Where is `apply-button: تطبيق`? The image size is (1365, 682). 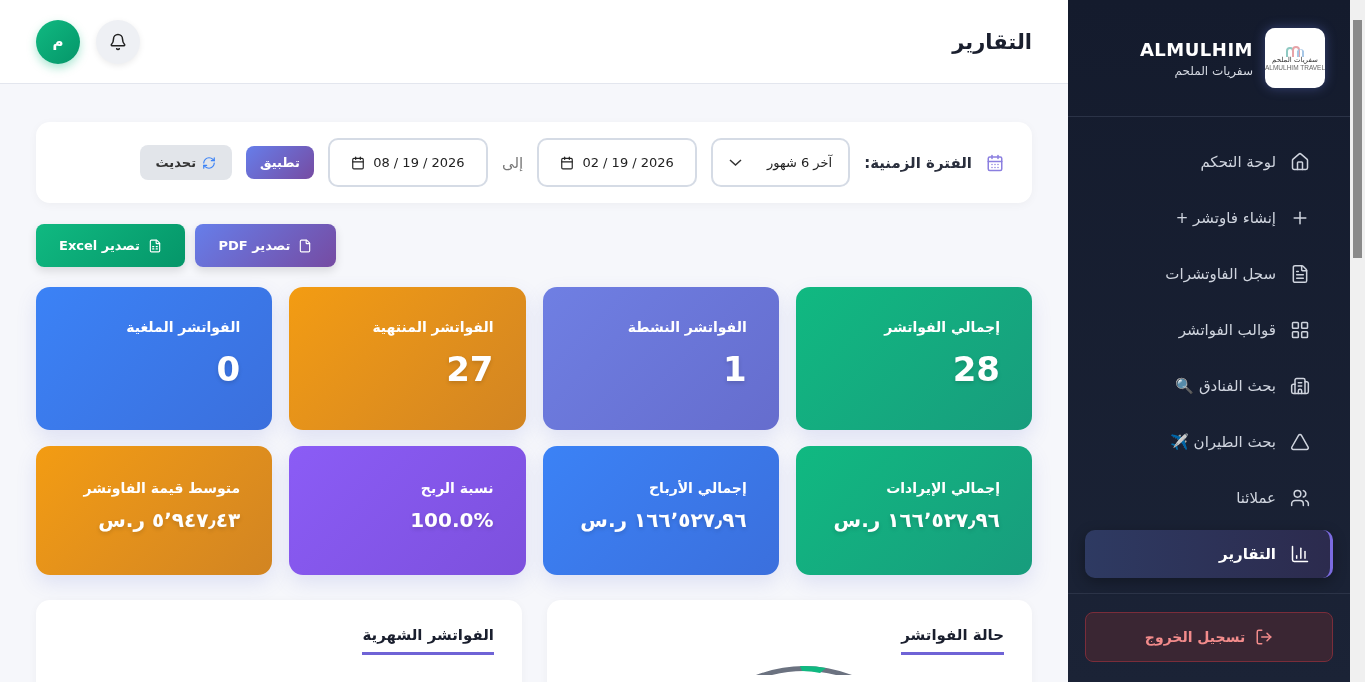 apply-button: تطبيق is located at coordinates (280, 162).